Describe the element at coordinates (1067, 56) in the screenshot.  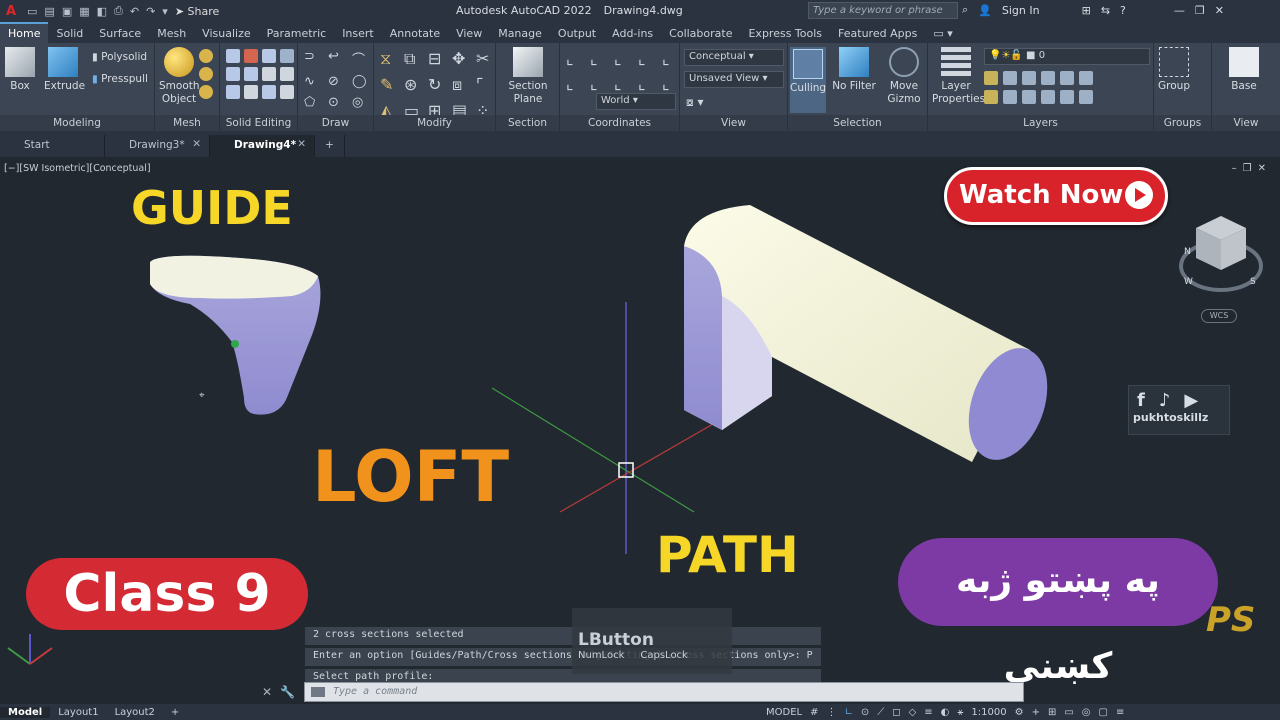
I see `layer-select: 💡☀🔓 ■ 0` at that location.